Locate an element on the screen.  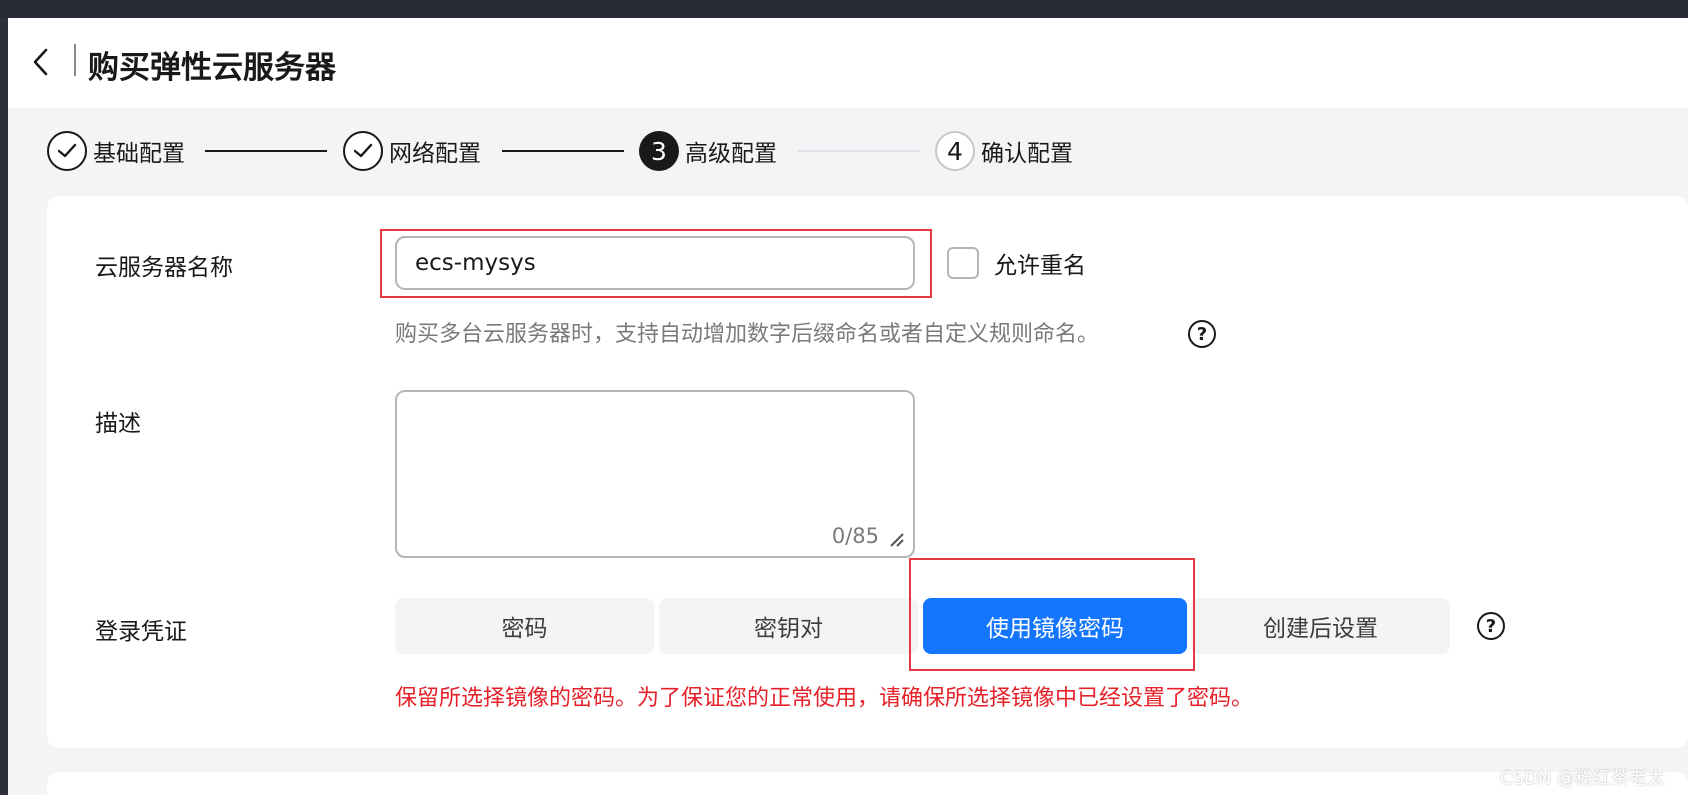
step-number-marker: 4 is located at coordinates (955, 151).